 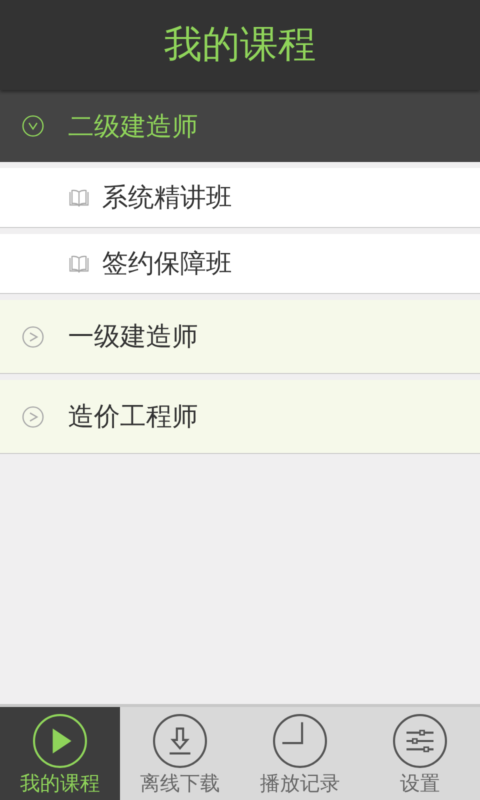 What do you see at coordinates (133, 416) in the screenshot?
I see `category-label: 造价工程师` at bounding box center [133, 416].